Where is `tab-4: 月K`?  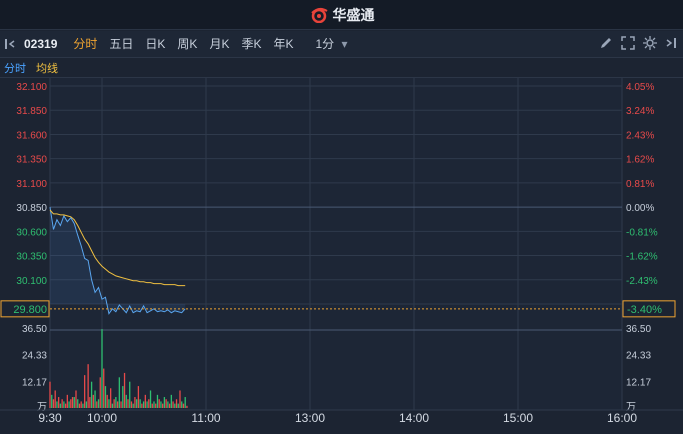
tab-4: 月K is located at coordinates (219, 44).